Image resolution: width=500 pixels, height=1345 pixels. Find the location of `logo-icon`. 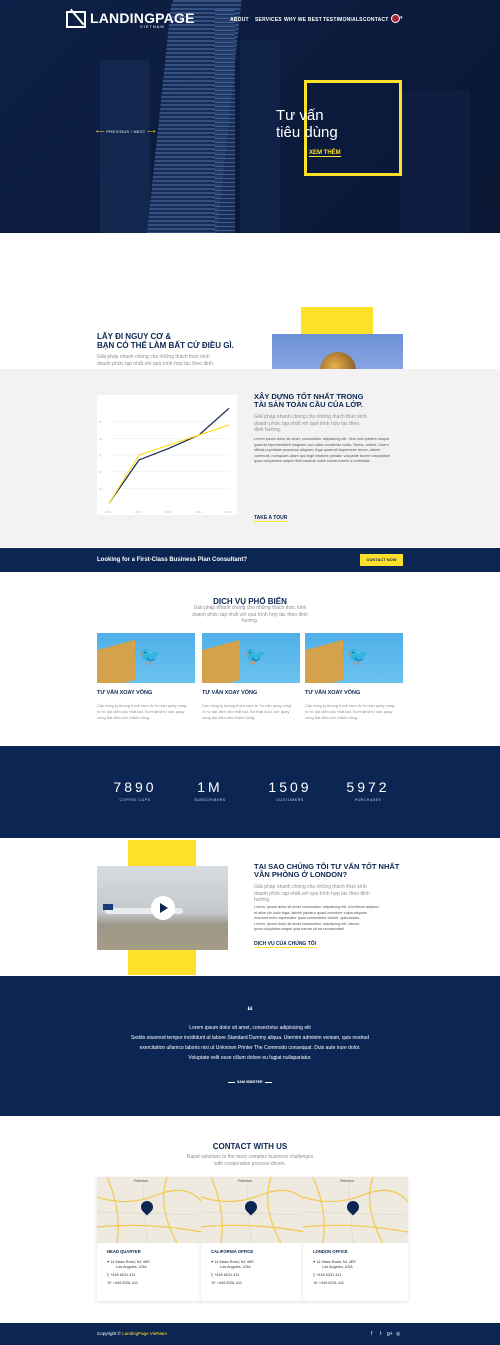

logo-icon is located at coordinates (76, 19).